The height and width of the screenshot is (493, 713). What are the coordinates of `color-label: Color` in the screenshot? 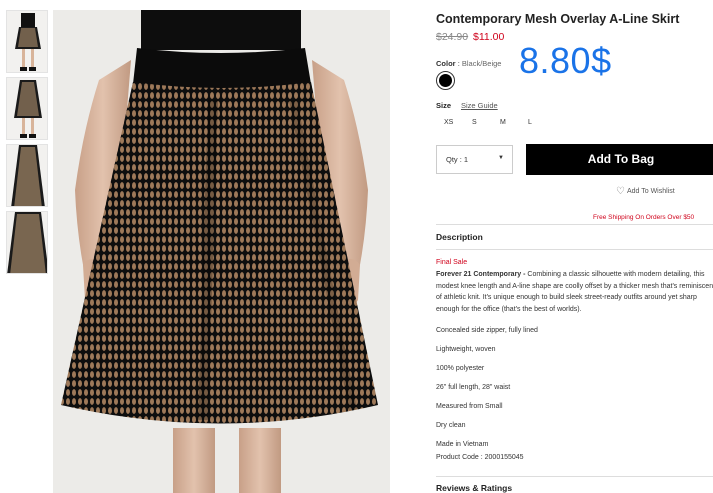 It's located at (446, 63).